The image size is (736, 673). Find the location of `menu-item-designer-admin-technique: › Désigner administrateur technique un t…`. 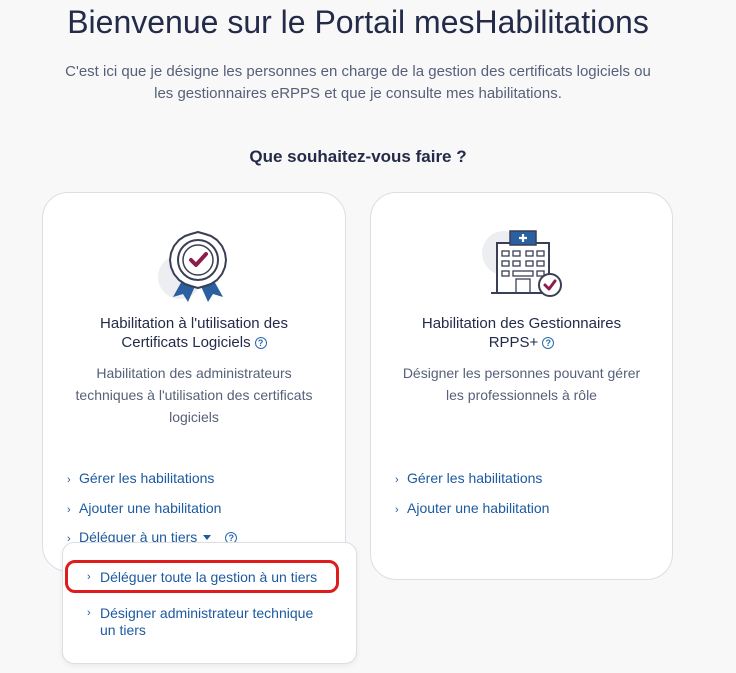

menu-item-designer-admin-technique: › Désigner administrateur technique un t… is located at coordinates (200, 622).